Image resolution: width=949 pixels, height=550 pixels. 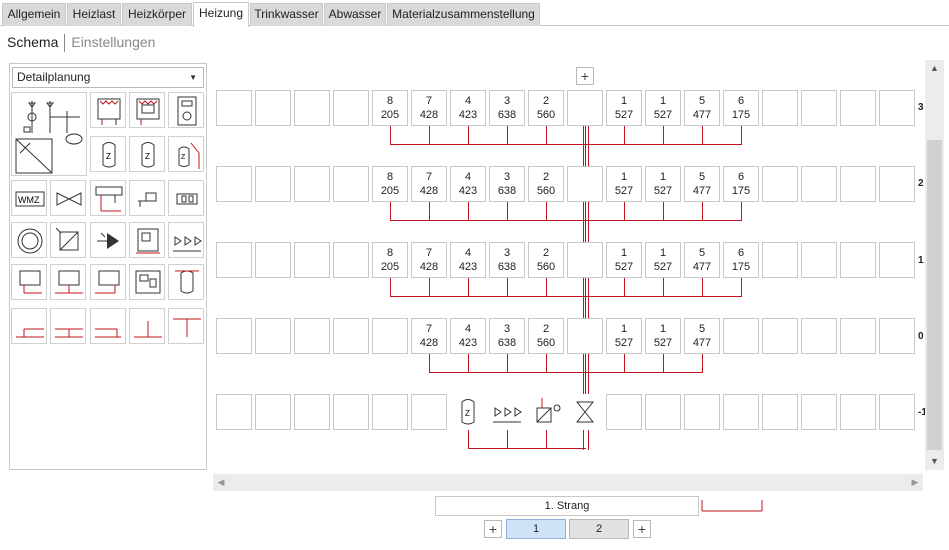 What do you see at coordinates (186, 282) in the screenshot?
I see `tank-small-icon` at bounding box center [186, 282].